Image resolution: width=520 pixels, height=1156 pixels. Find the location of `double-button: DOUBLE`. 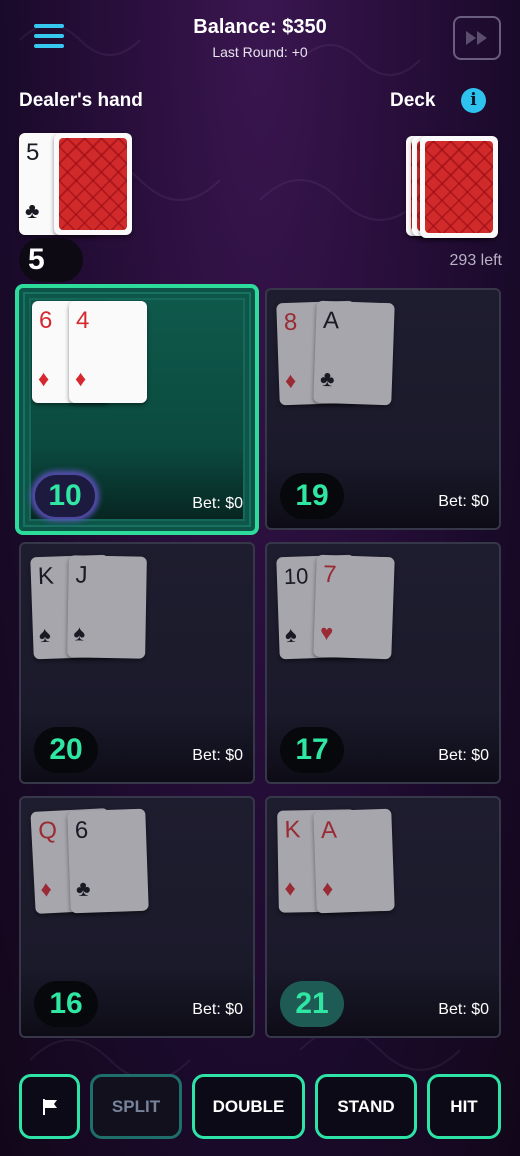

double-button: DOUBLE is located at coordinates (248, 1106).